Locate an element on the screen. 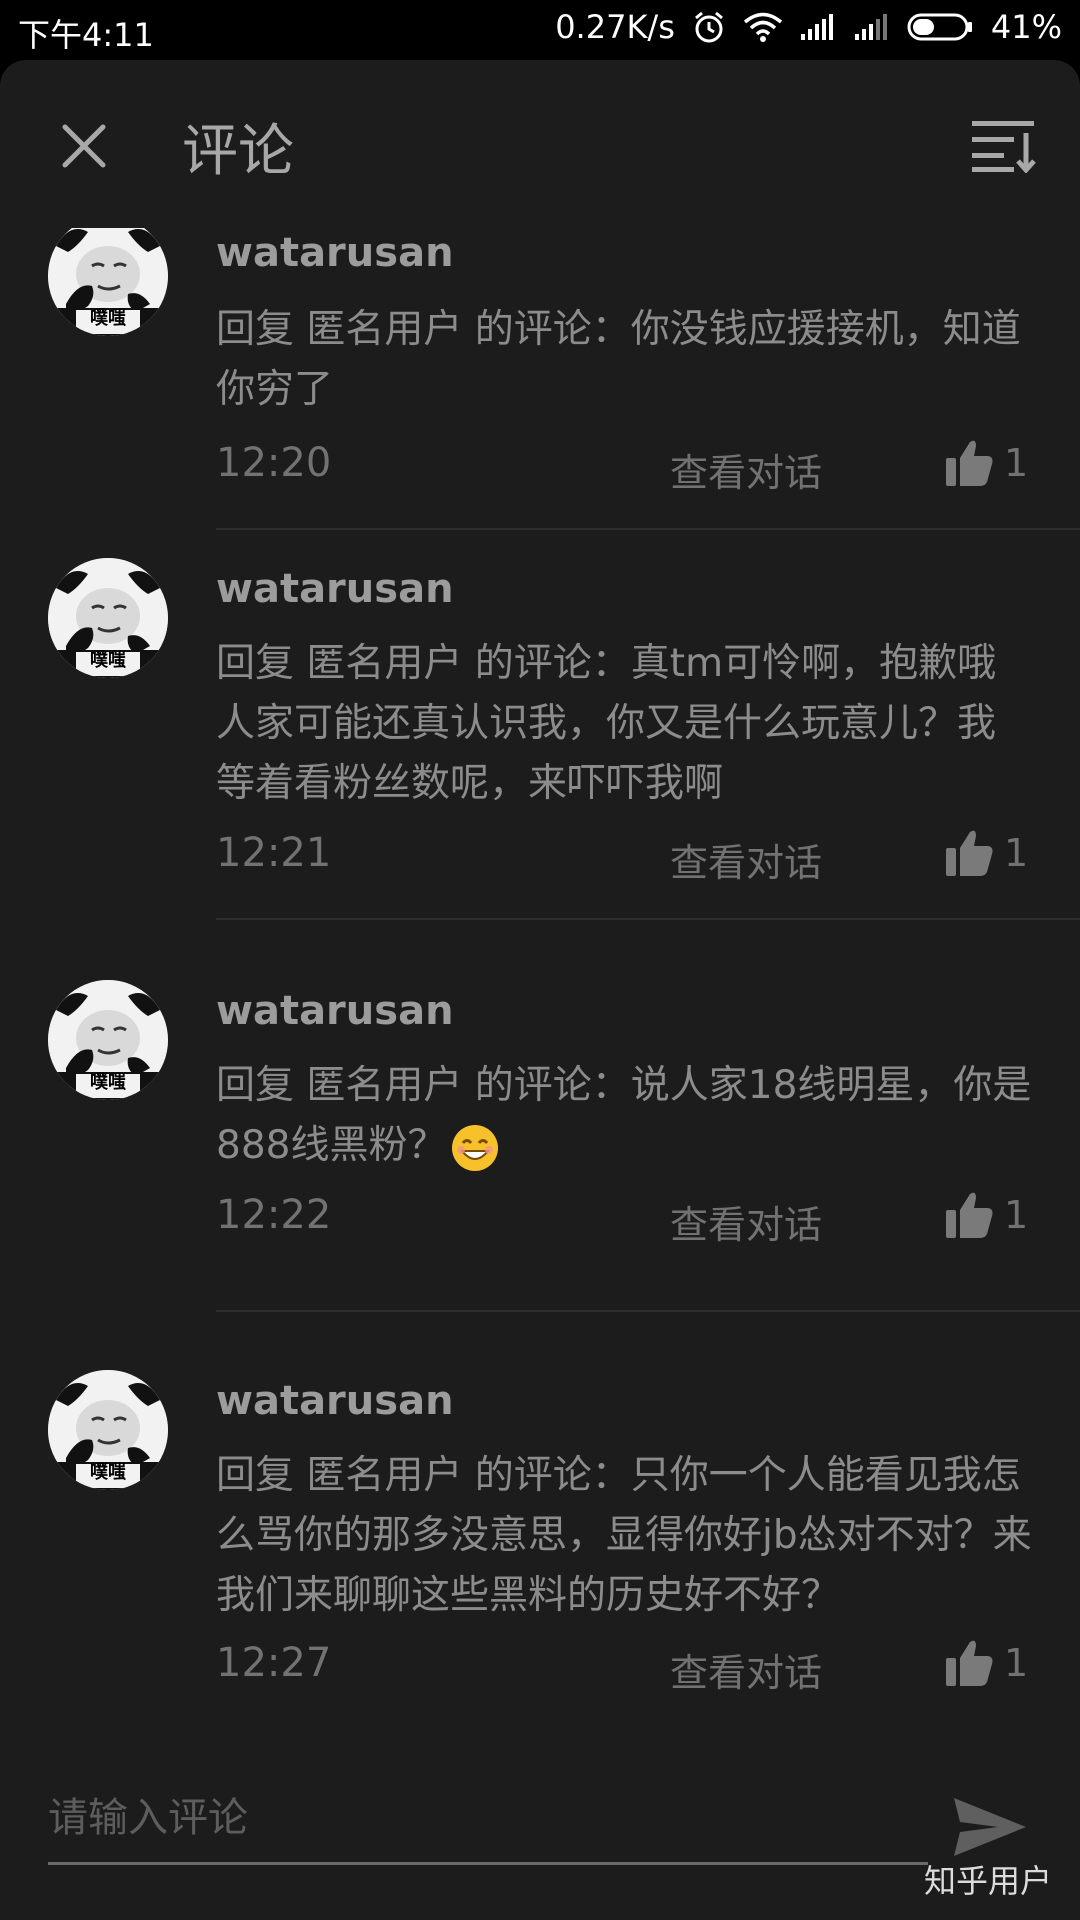  sort-button is located at coordinates (1005, 146).